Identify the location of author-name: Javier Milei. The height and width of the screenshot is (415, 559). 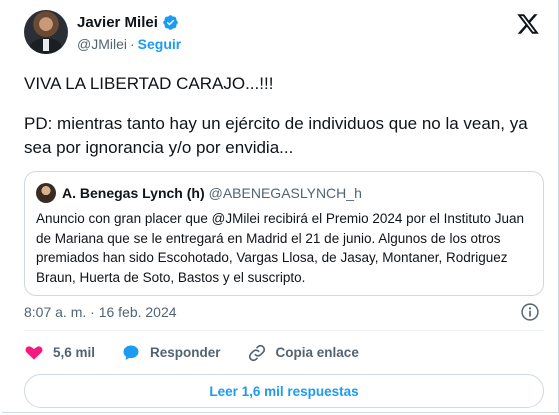
(117, 22).